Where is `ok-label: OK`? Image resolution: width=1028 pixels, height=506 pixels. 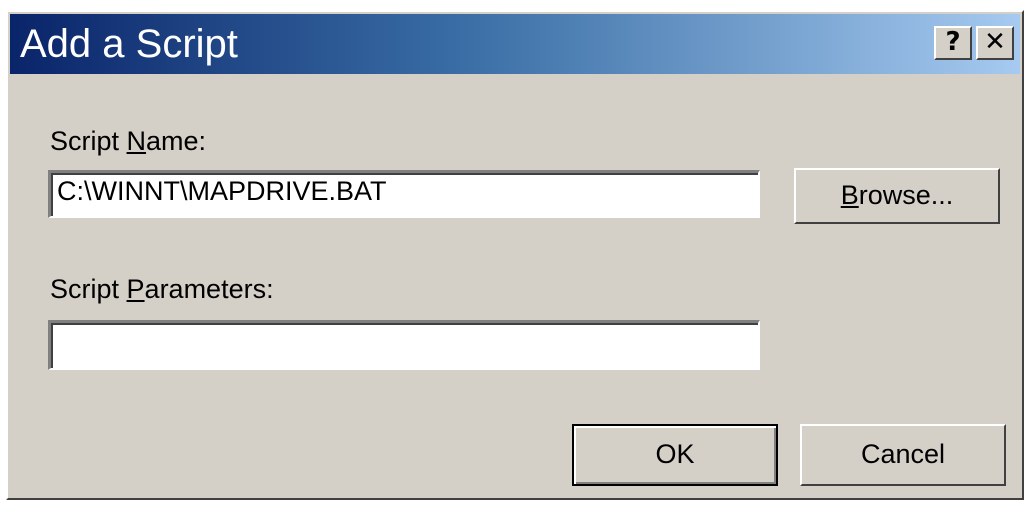
ok-label: OK is located at coordinates (675, 454).